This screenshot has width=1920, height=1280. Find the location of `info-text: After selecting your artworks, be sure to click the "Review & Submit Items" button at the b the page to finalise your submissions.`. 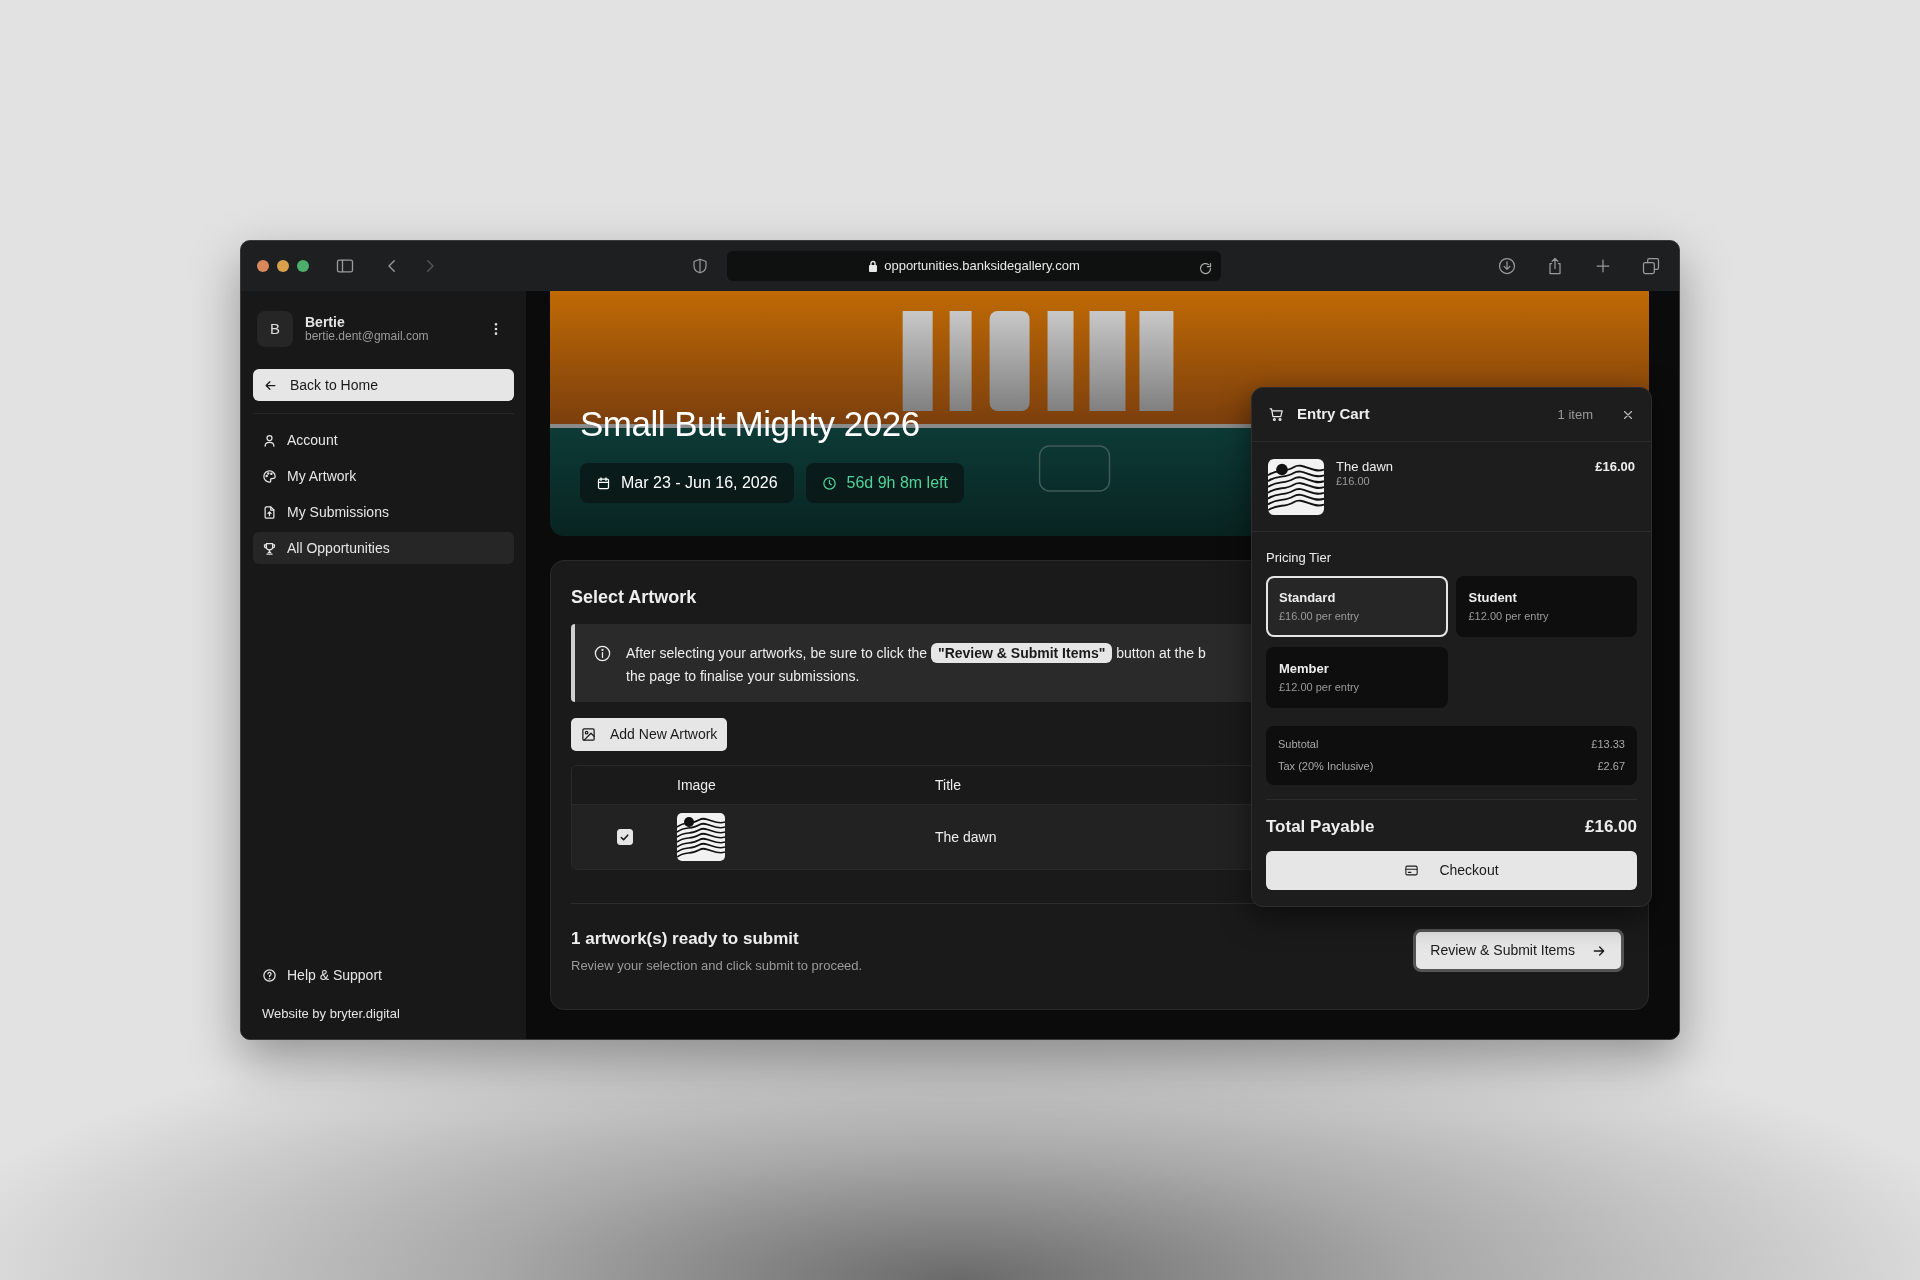

info-text: After selecting your artworks, be sure to click the "Review & Submit Items" button at the b the page to finalise your submissions. is located at coordinates (916, 664).